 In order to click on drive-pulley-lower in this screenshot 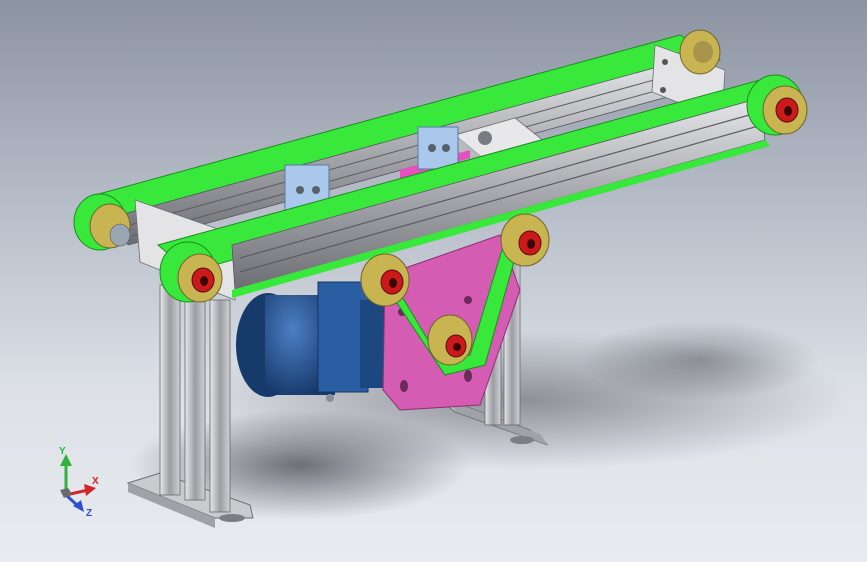, I will do `click(450, 340)`.